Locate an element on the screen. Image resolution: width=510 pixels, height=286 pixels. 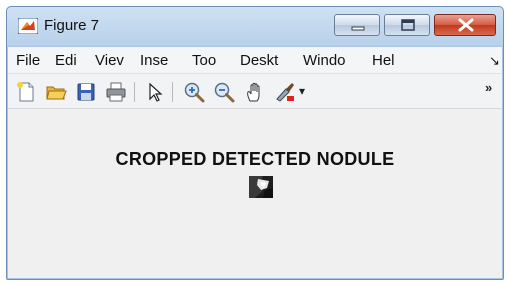
pointer-icon is located at coordinates (155, 92).